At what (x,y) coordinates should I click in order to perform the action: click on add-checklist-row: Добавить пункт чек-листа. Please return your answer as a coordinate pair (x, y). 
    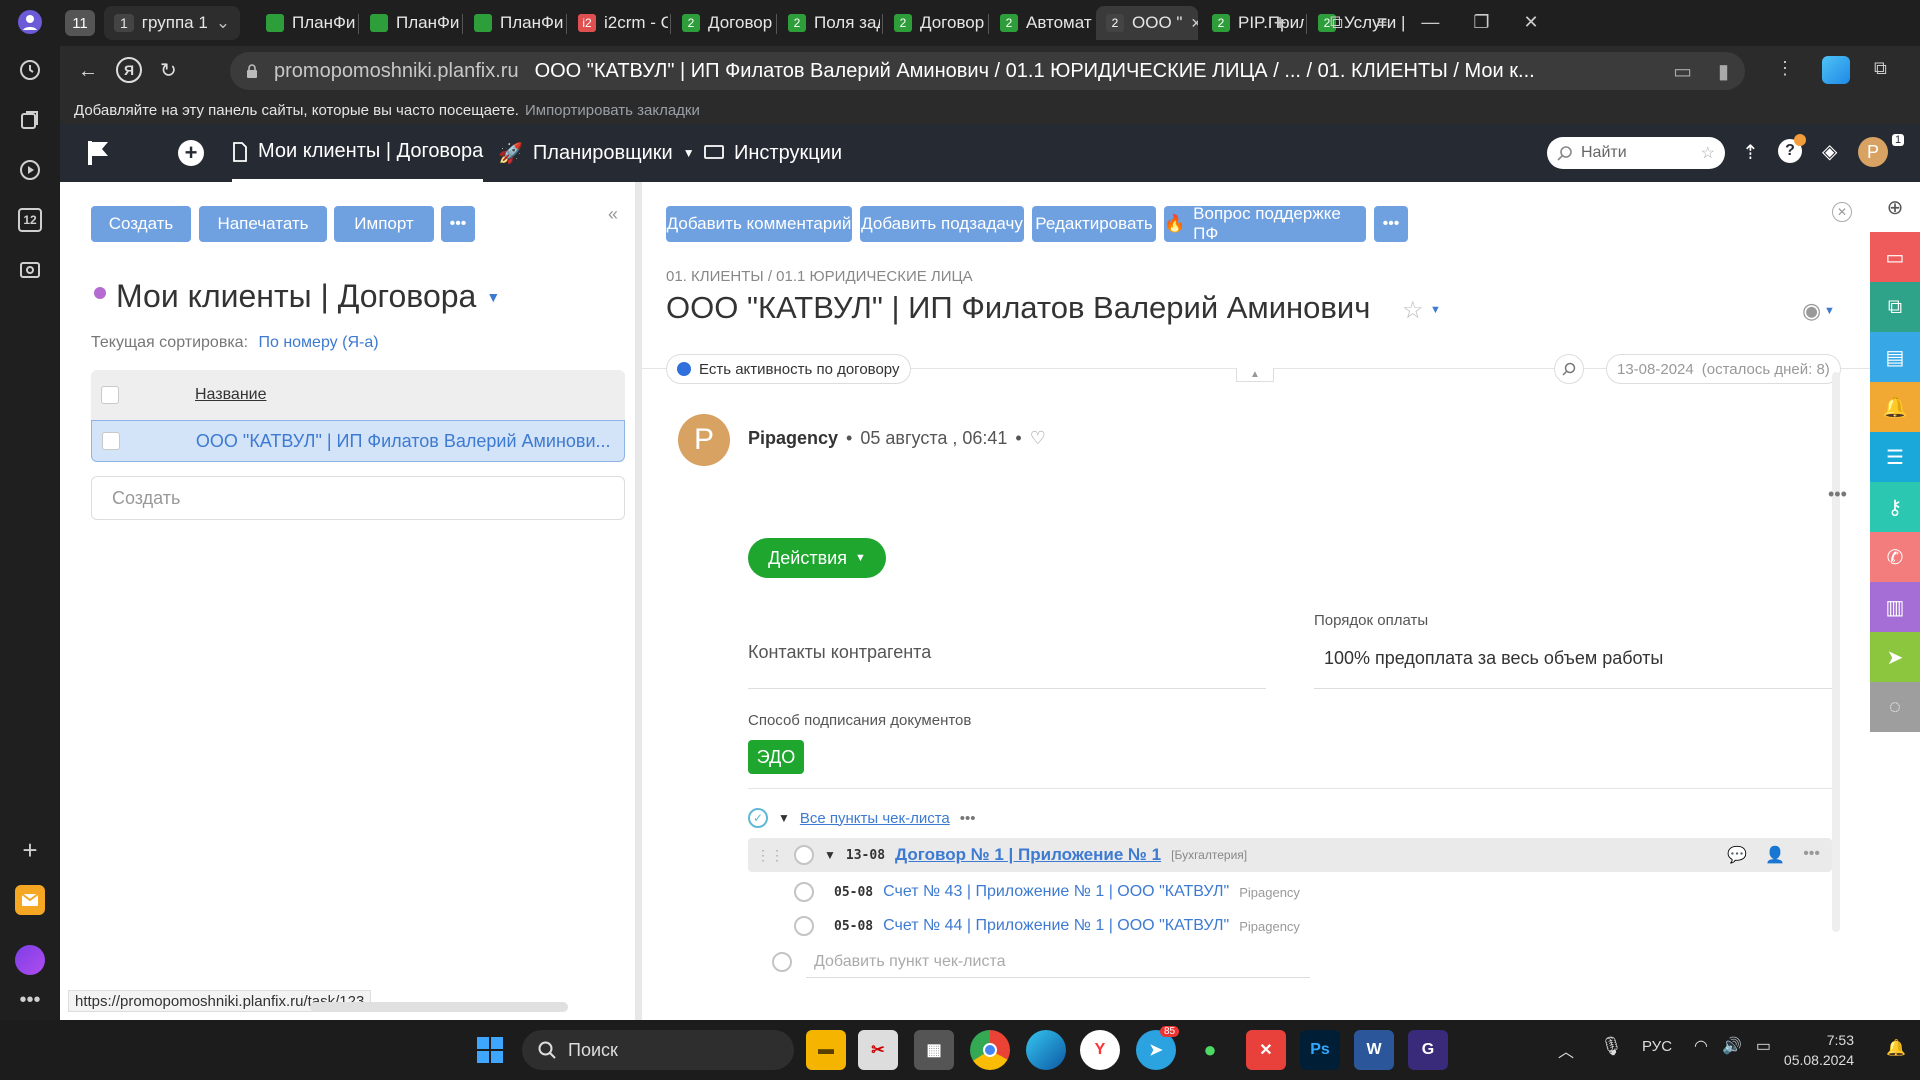
    Looking at the image, I should click on (1041, 962).